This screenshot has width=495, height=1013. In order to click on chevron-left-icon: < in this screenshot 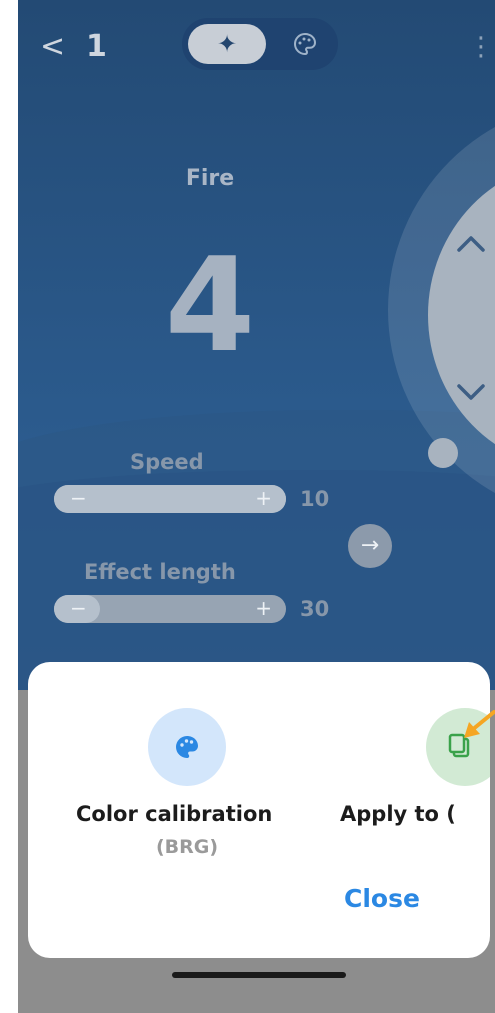, I will do `click(53, 46)`.